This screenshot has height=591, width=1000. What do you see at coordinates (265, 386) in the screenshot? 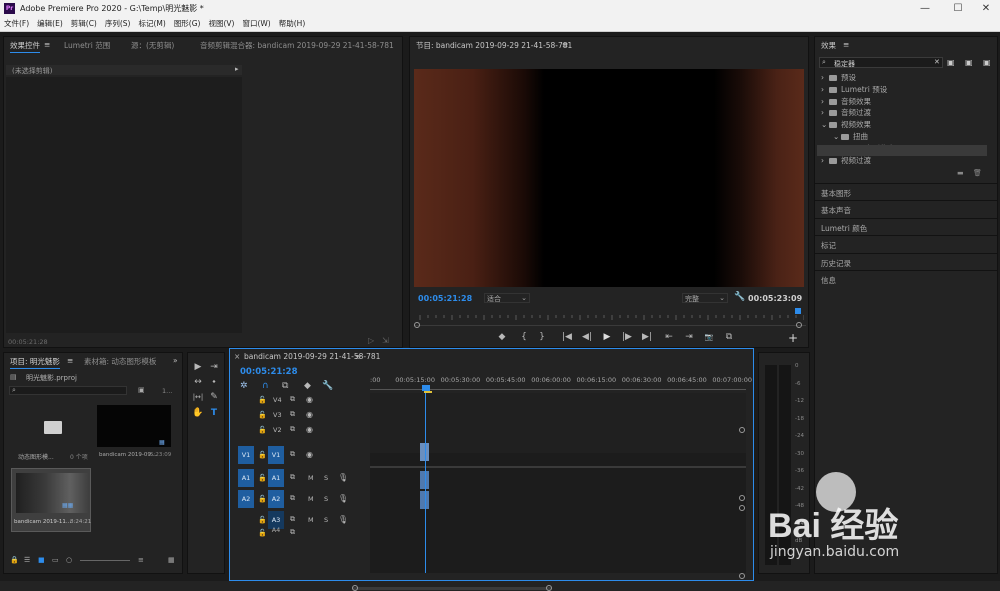
I see `snap-icon: ∩` at bounding box center [265, 386].